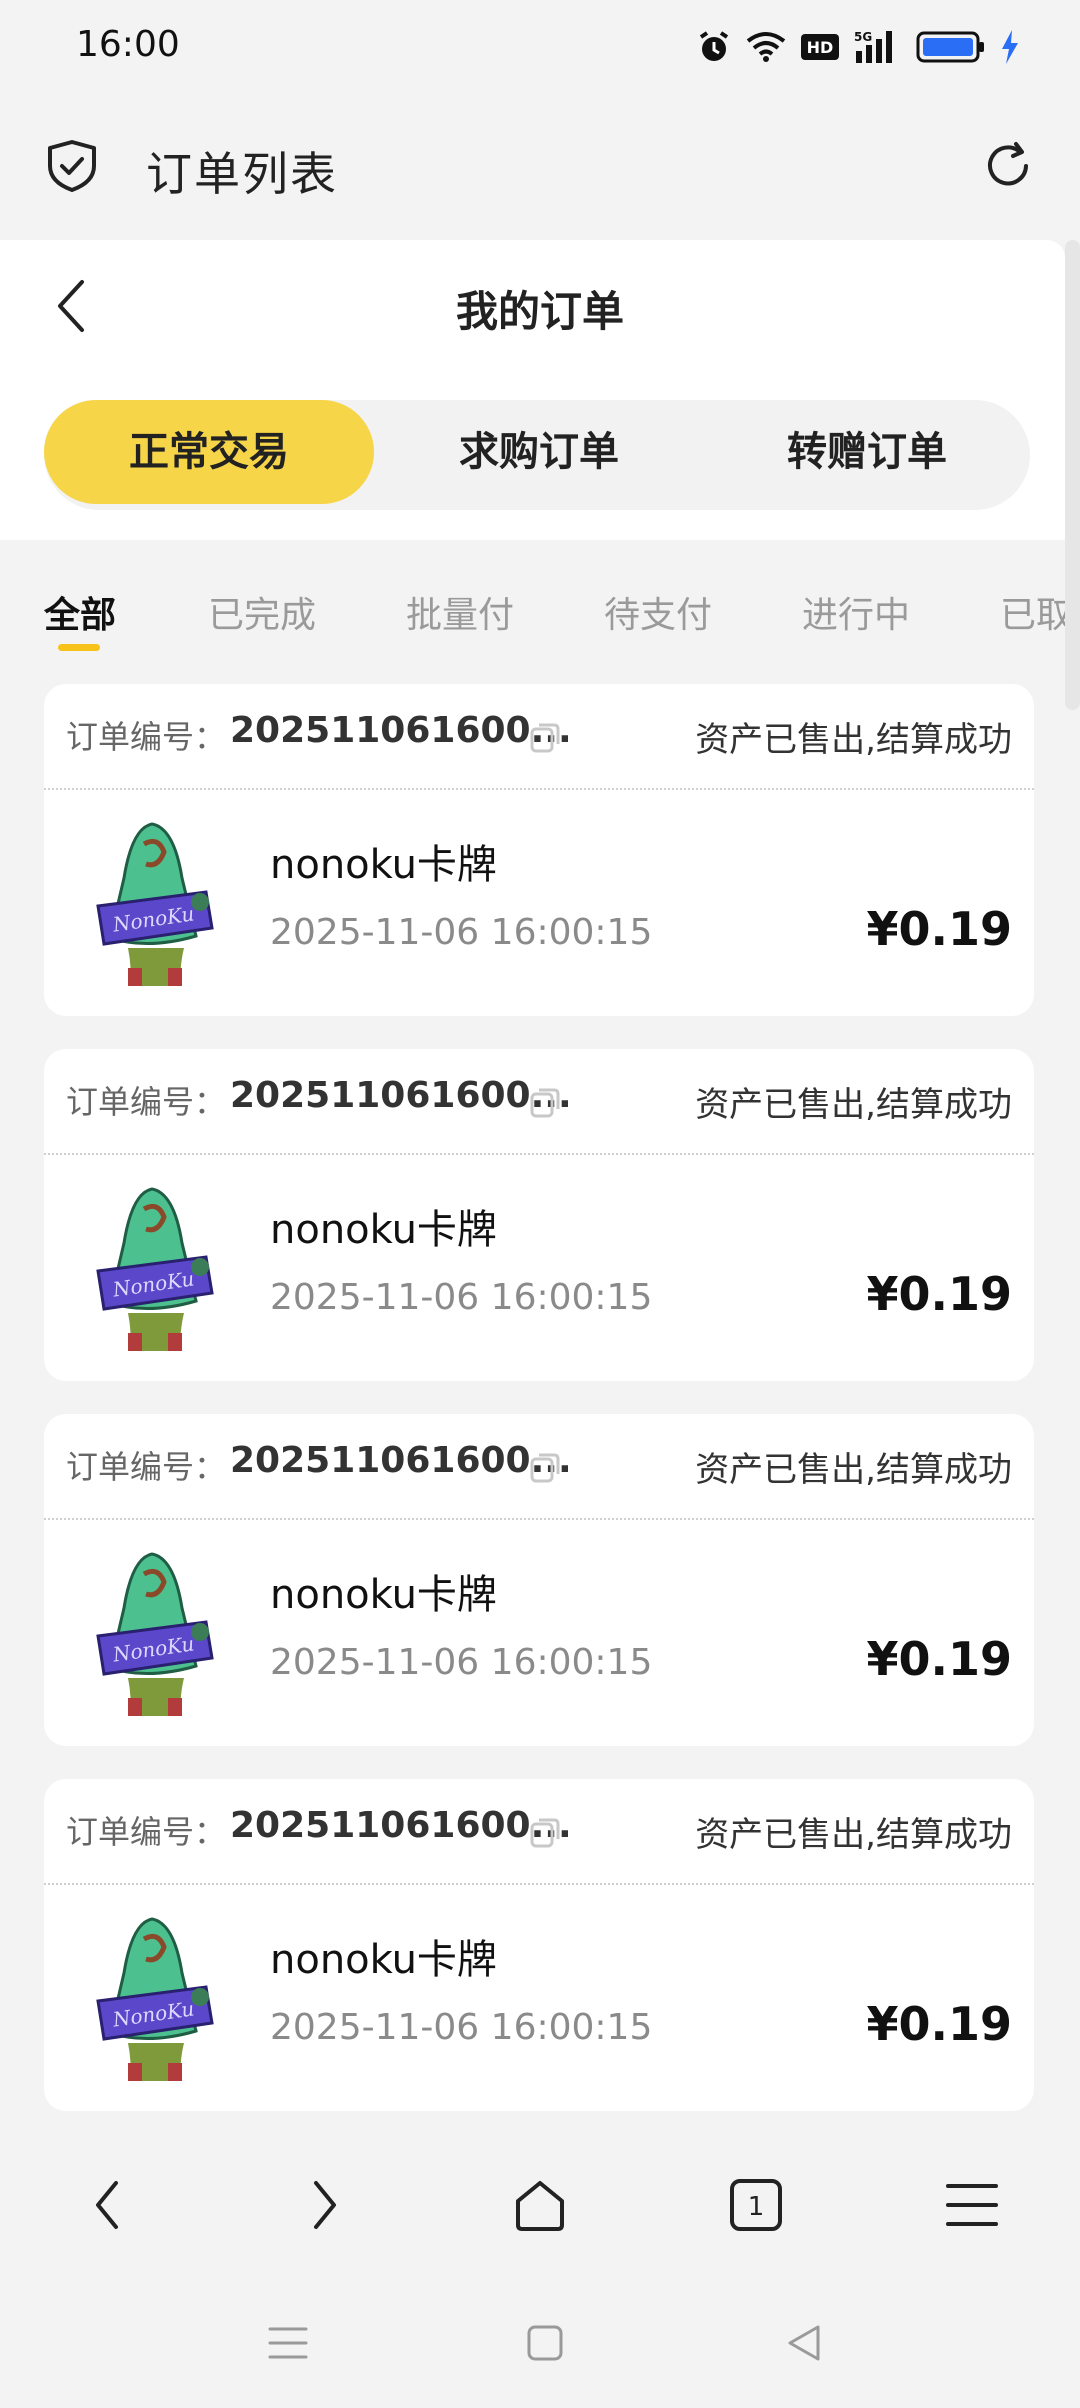 The width and height of the screenshot is (1080, 2408). I want to click on menu-icon, so click(972, 2205).